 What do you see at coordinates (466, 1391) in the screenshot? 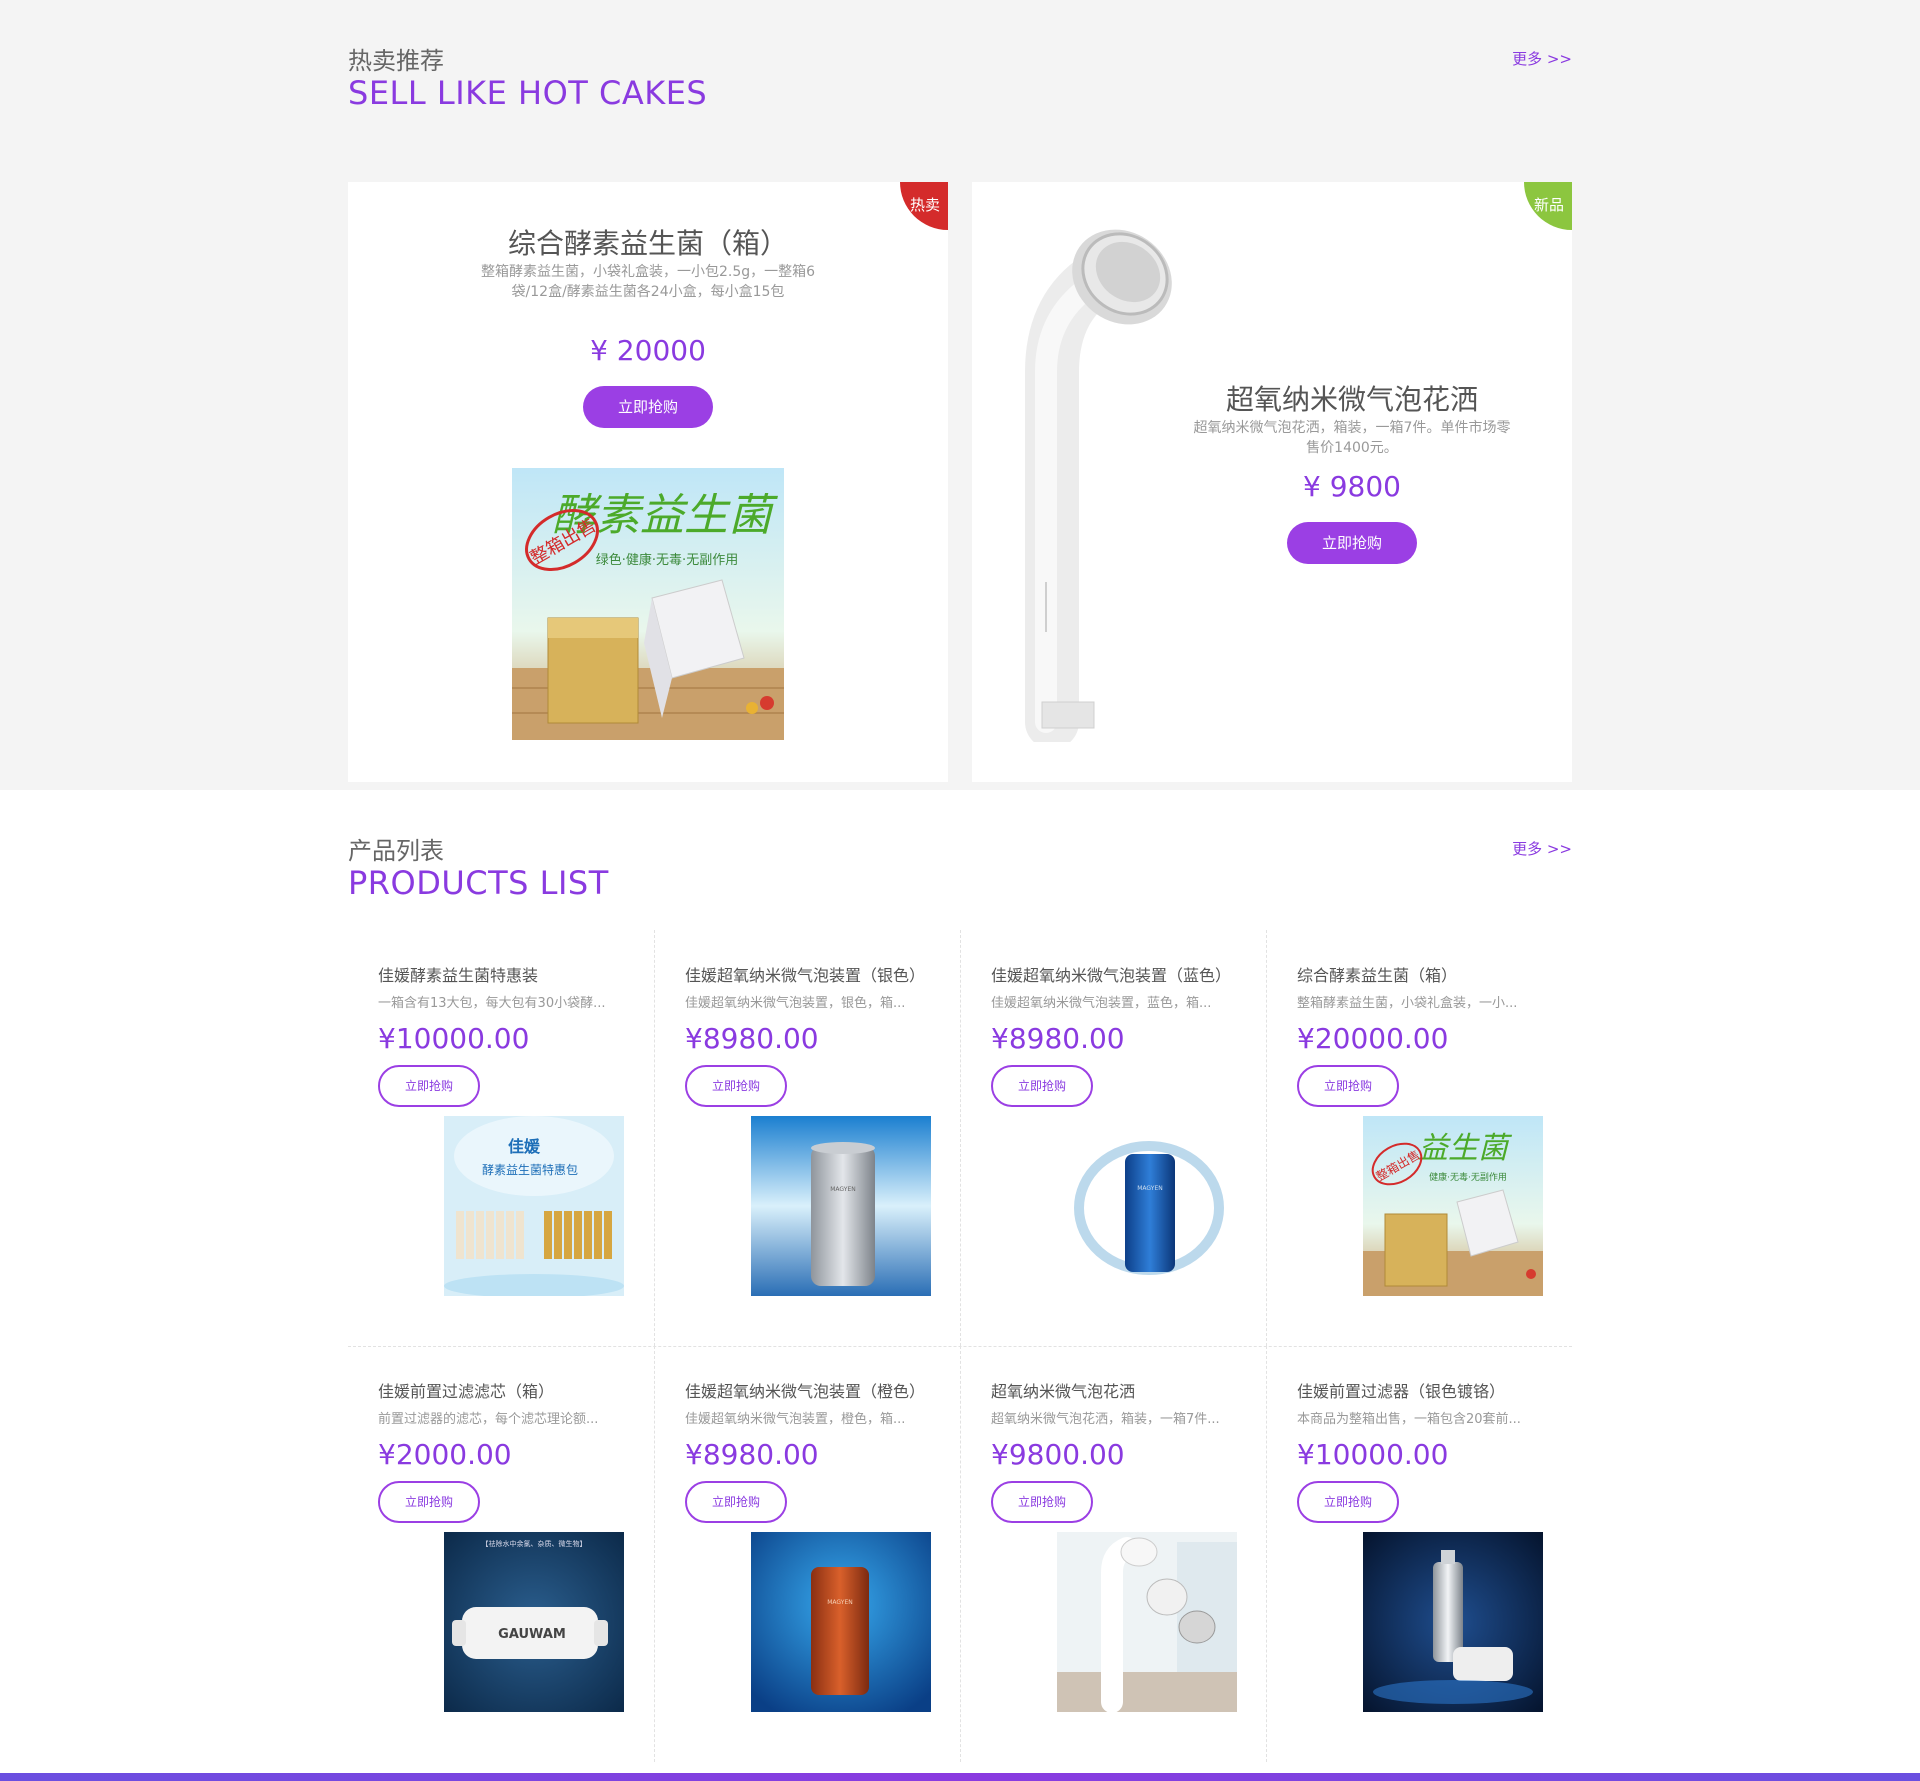
I see `product-name: 佳媛前置过滤滤芯（箱）` at bounding box center [466, 1391].